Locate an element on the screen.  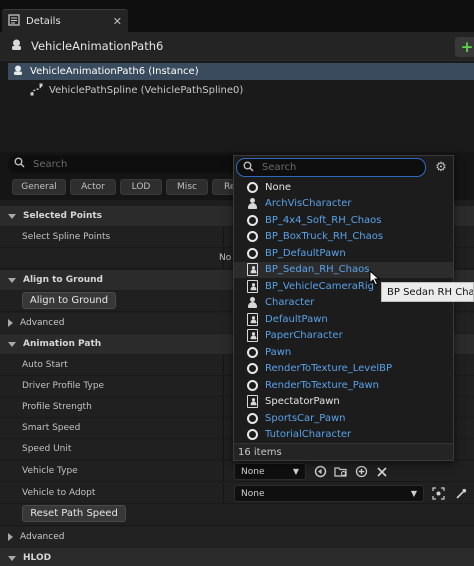
mouse-cursor-icon is located at coordinates (375, 277).